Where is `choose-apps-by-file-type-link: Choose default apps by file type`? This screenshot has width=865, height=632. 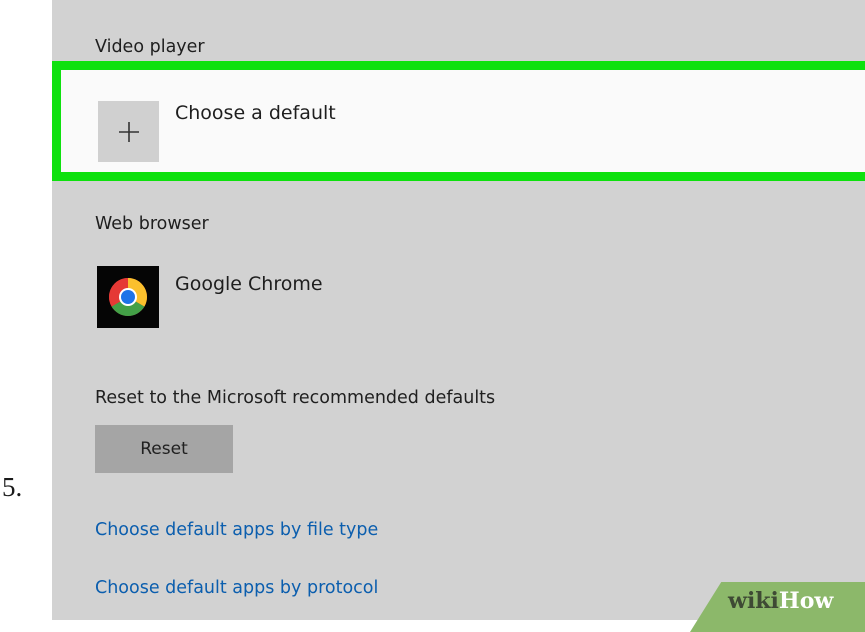
choose-apps-by-file-type-link: Choose default apps by file type is located at coordinates (236, 530).